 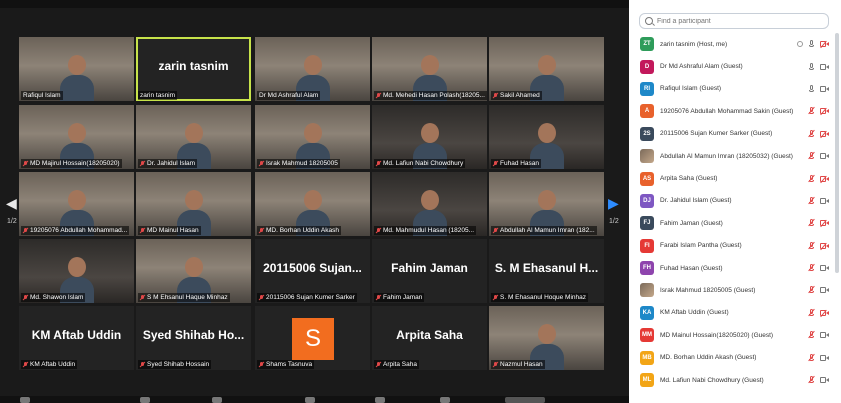 I want to click on participant-row: FI Farabi Islam Pantha (Guest), so click(x=732, y=246).